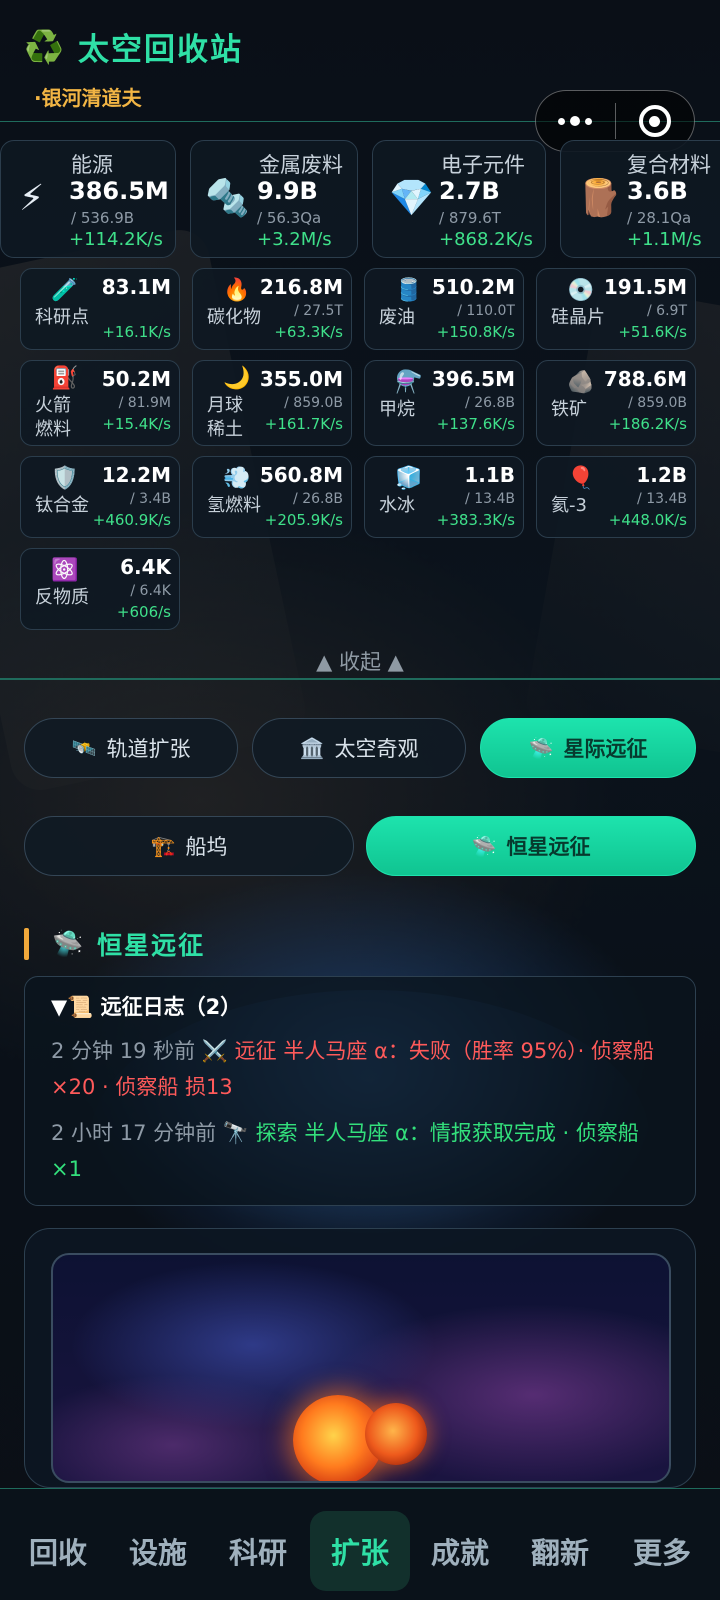 This screenshot has width=720, height=1600. I want to click on resource-capacity: / 110.0T, so click(486, 311).